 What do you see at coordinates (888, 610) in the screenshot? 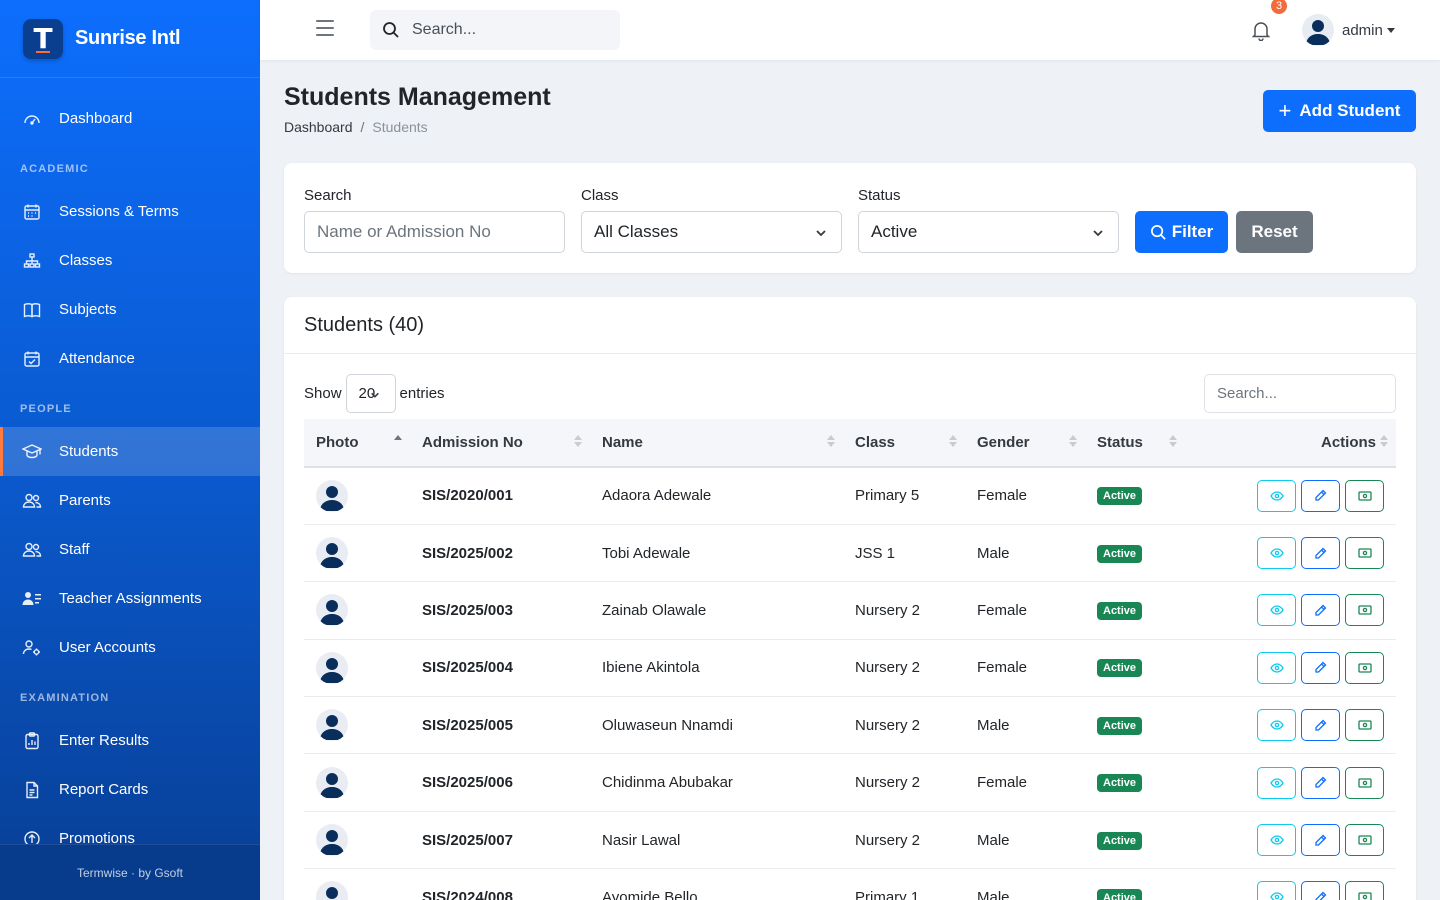
I see `class-cell: Nursery 2` at bounding box center [888, 610].